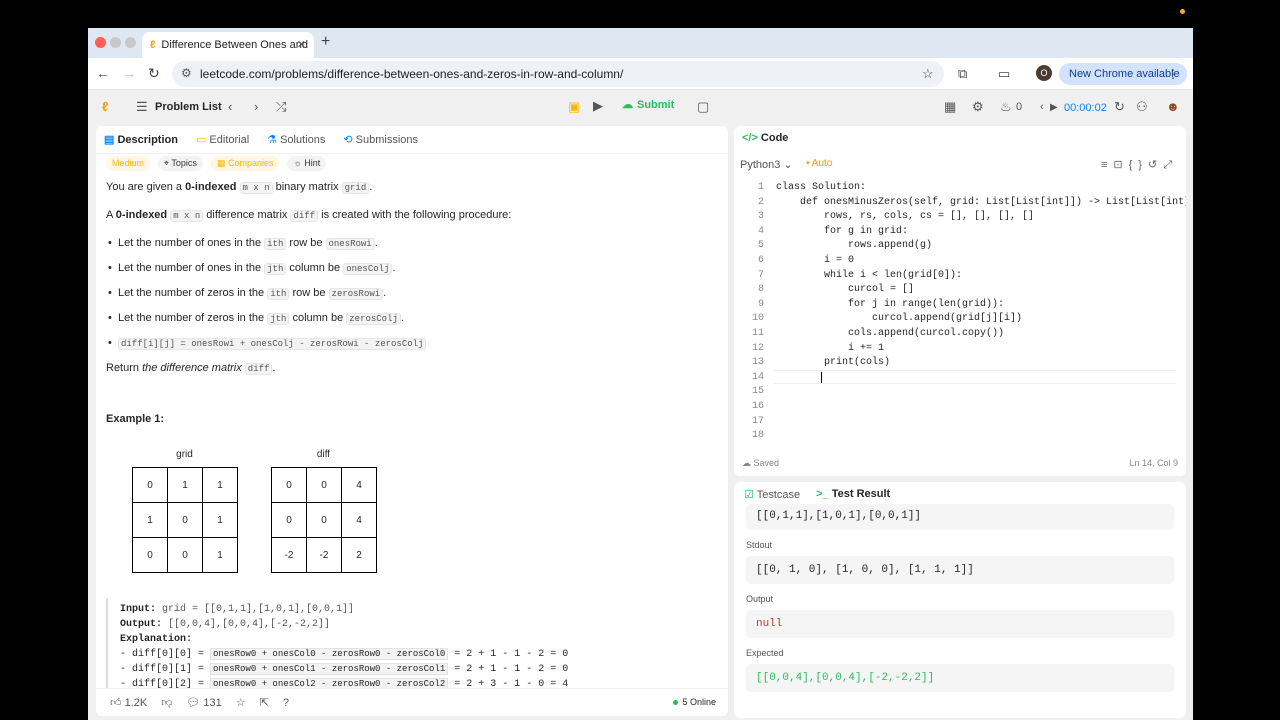 This screenshot has height=720, width=1280. Describe the element at coordinates (286, 703) in the screenshot. I see `help-icon: ?` at that location.